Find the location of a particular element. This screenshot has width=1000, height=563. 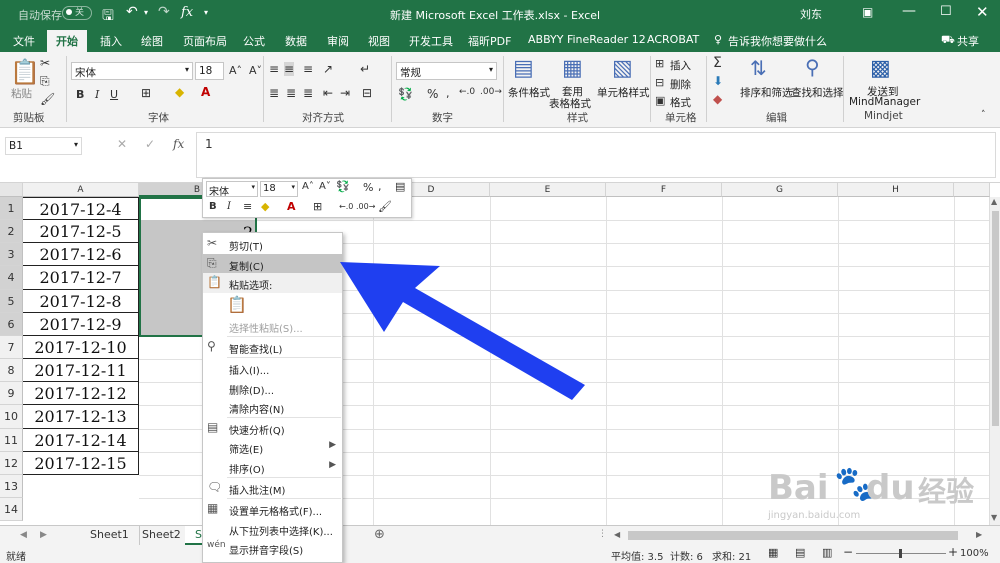

mini-align-icon: ≡ is located at coordinates (247, 206).